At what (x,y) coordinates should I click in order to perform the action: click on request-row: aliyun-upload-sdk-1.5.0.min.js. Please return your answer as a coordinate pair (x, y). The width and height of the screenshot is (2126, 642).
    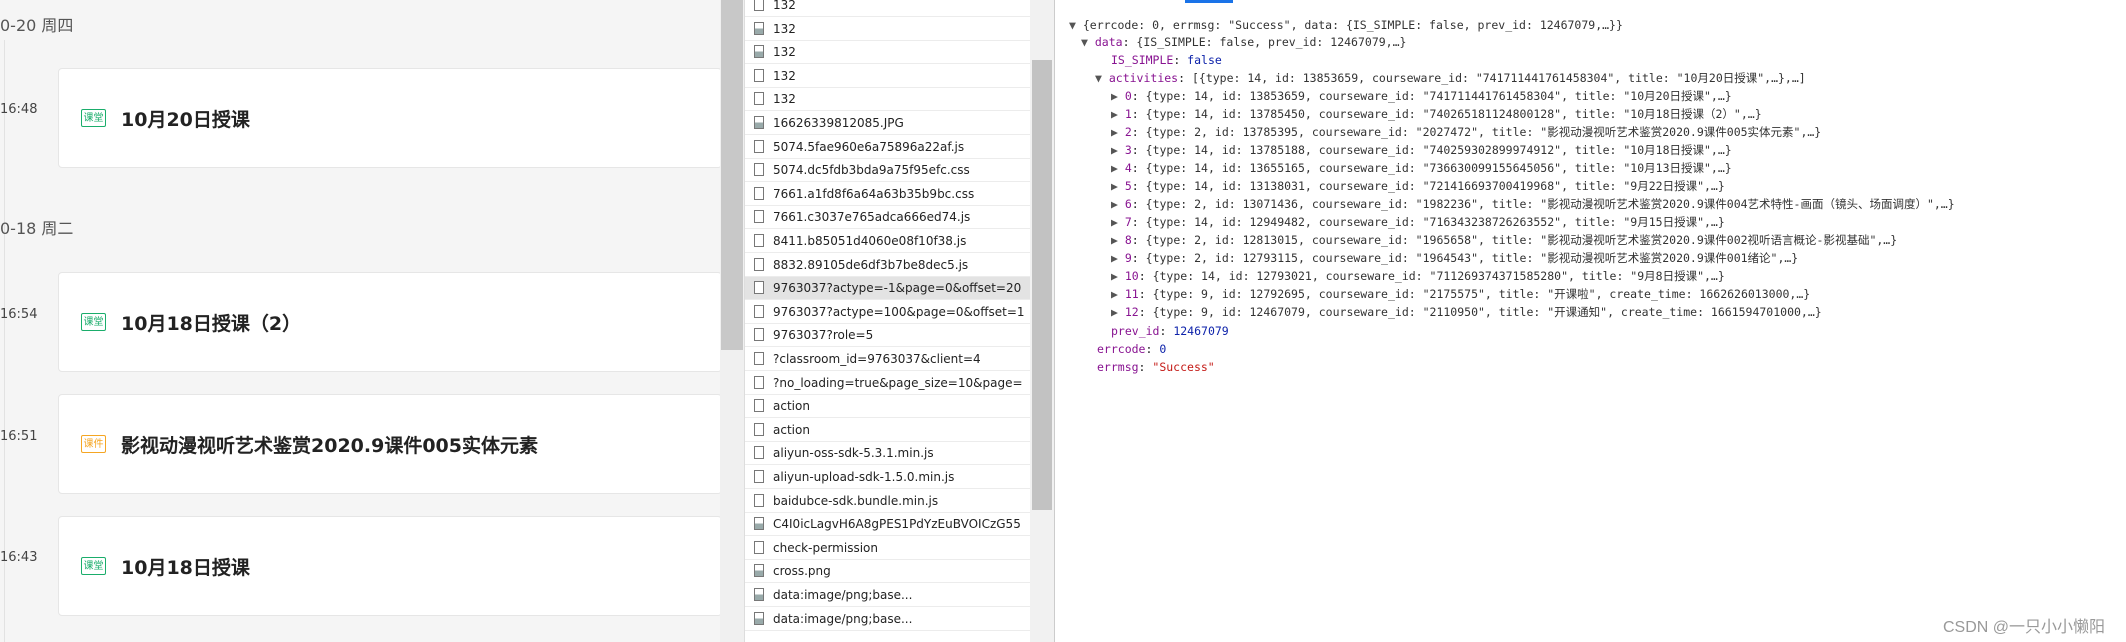
    Looking at the image, I should click on (888, 477).